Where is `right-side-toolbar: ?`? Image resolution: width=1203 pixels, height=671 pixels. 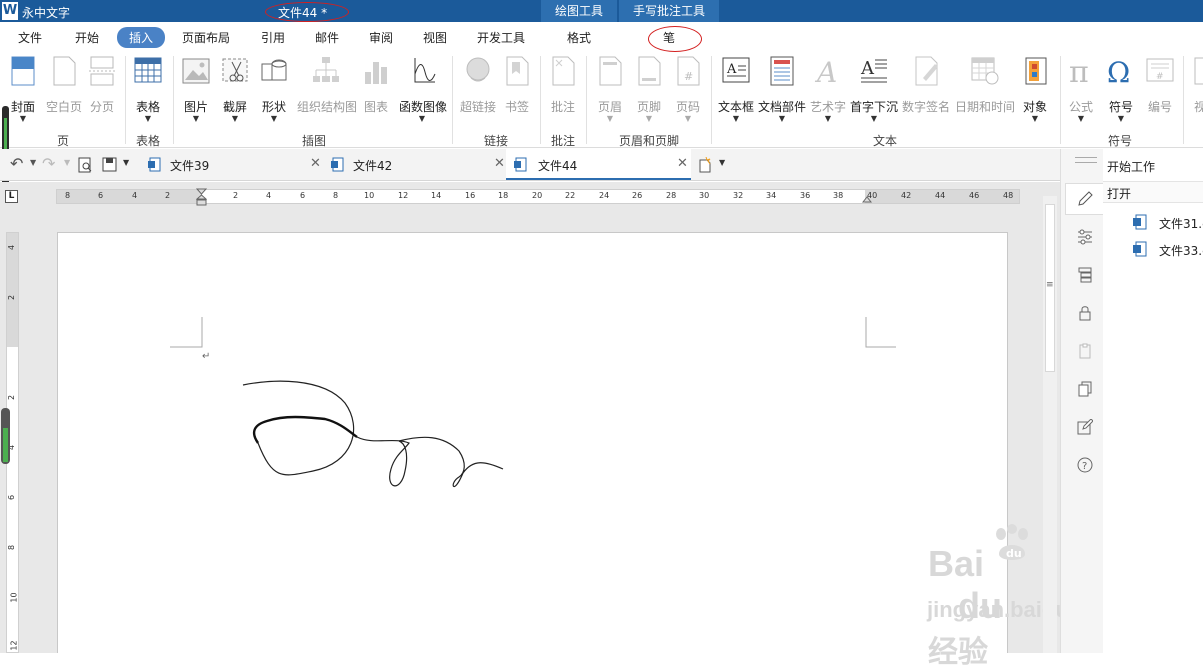
right-side-toolbar: ? is located at coordinates (1082, 401).